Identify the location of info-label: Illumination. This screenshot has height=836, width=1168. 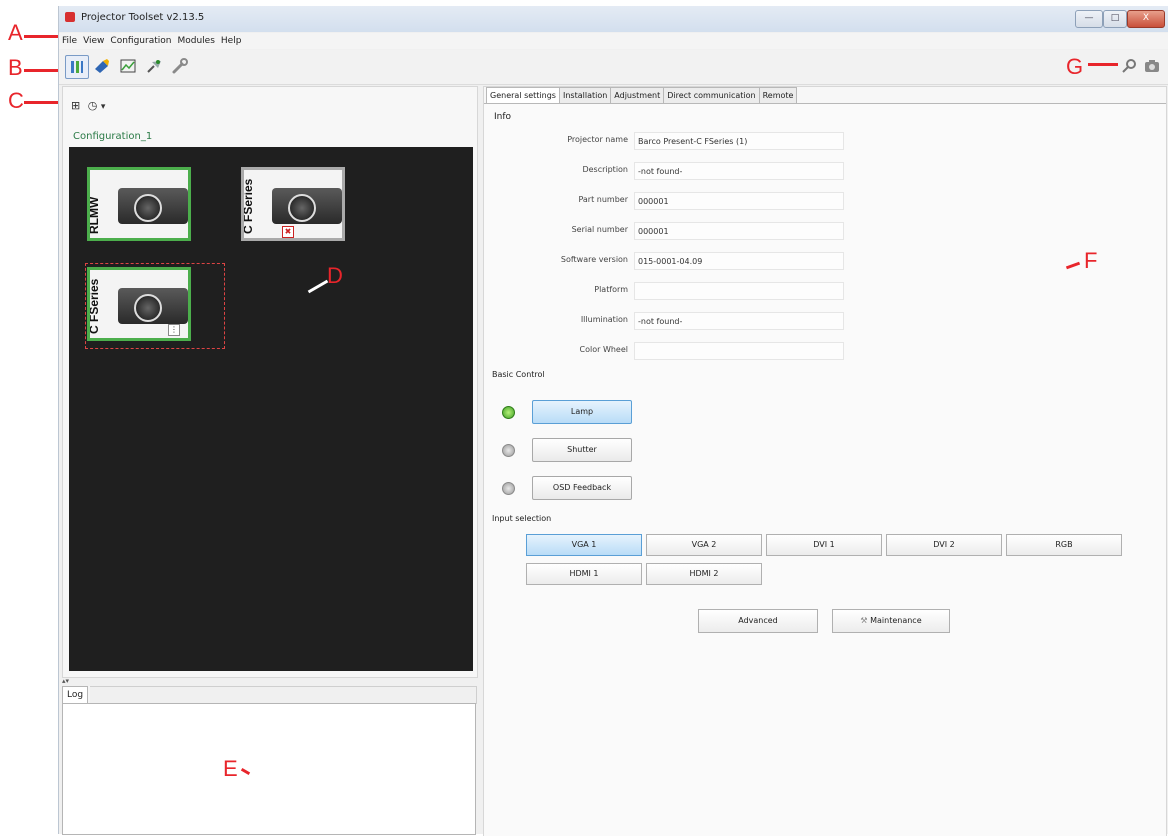
(604, 319).